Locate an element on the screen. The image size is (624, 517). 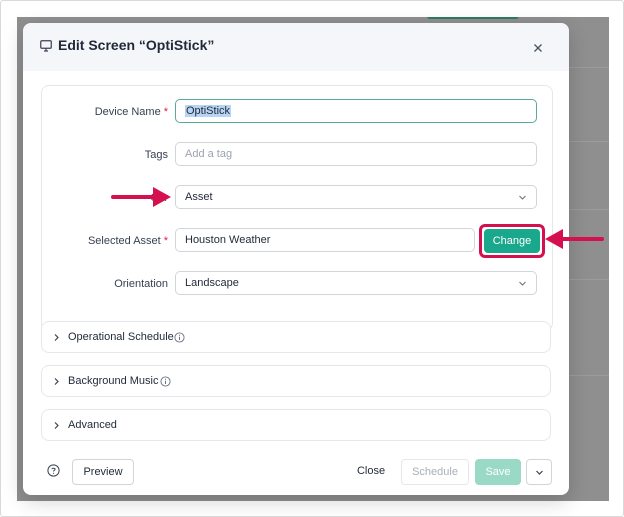
section-background-music: Background Music is located at coordinates (296, 381).